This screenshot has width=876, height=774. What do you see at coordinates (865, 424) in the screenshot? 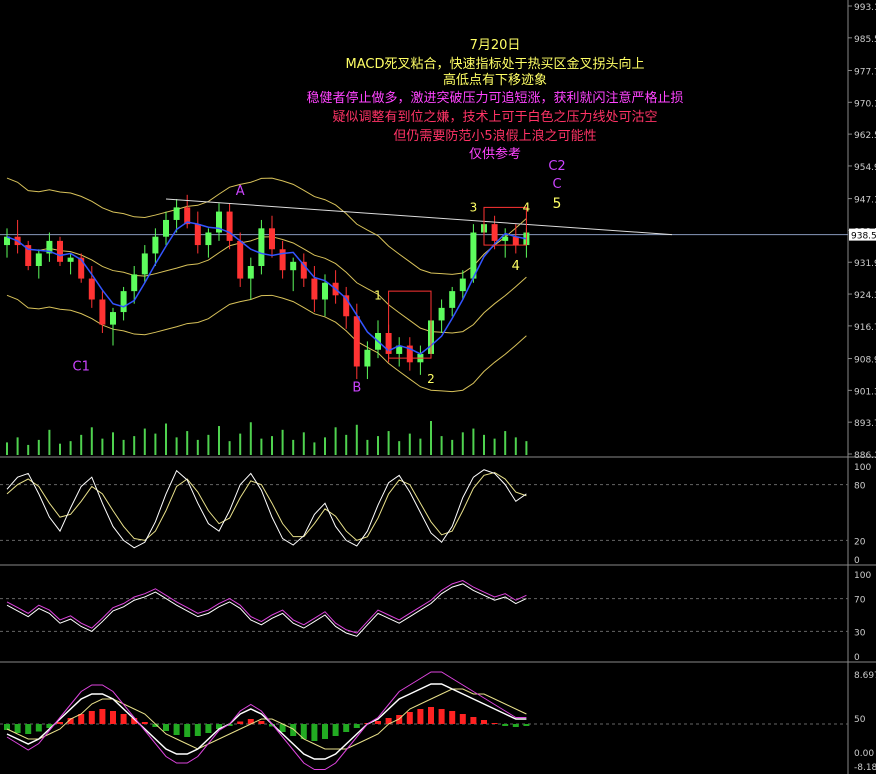
I see `price-tick-label: 893.7` at bounding box center [865, 424].